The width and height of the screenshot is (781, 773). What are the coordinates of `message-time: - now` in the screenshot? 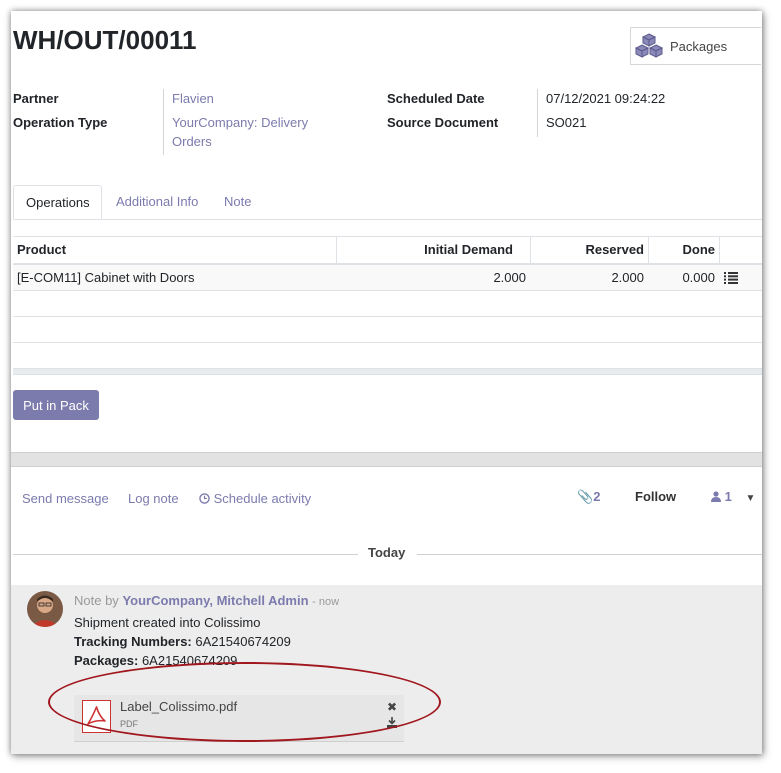 It's located at (326, 602).